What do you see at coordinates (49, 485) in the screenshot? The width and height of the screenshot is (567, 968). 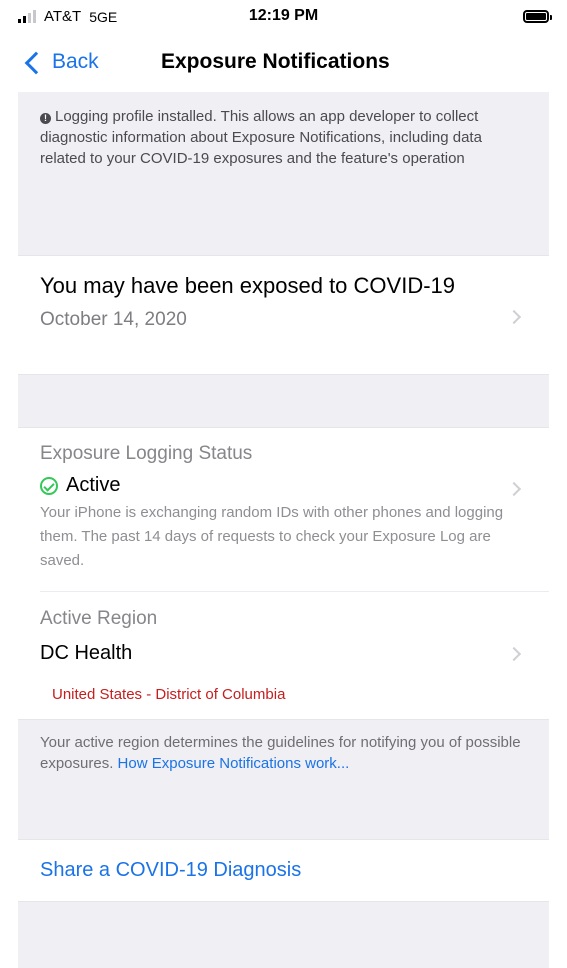 I see `checkmark-circle-icon` at bounding box center [49, 485].